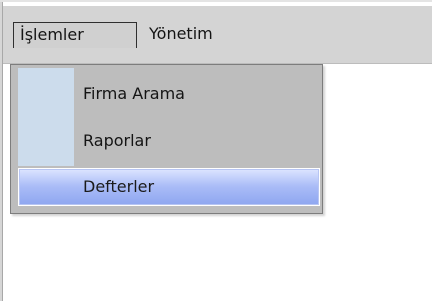 This screenshot has height=301, width=432. What do you see at coordinates (169, 187) in the screenshot?
I see `menu-item-defterler: Defterler` at bounding box center [169, 187].